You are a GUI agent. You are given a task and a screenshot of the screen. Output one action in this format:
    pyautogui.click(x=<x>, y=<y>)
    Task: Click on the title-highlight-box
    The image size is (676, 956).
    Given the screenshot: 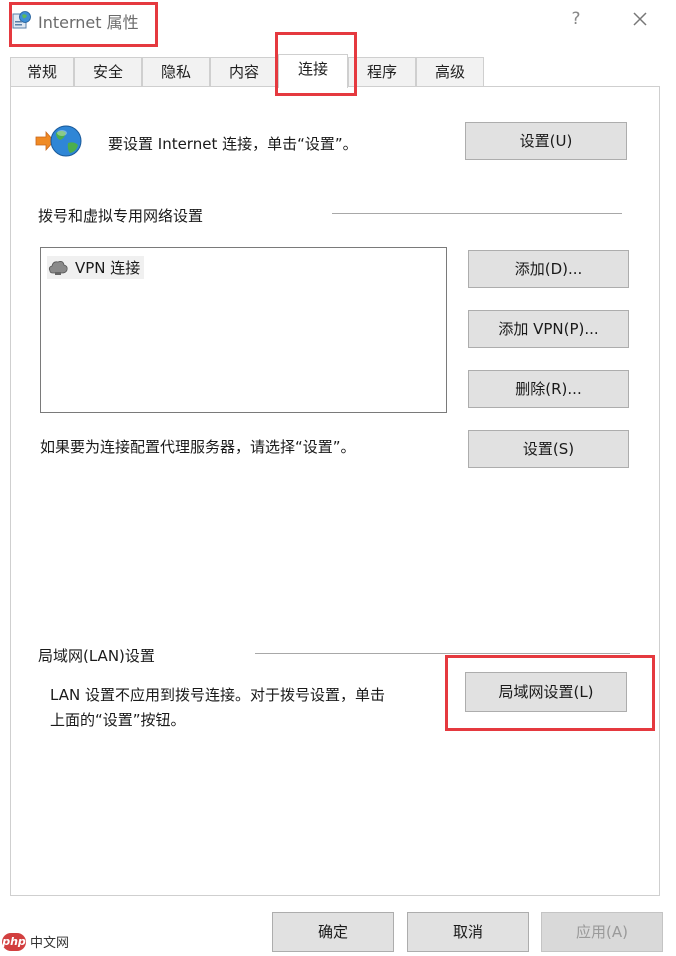 What is the action you would take?
    pyautogui.click(x=83, y=24)
    